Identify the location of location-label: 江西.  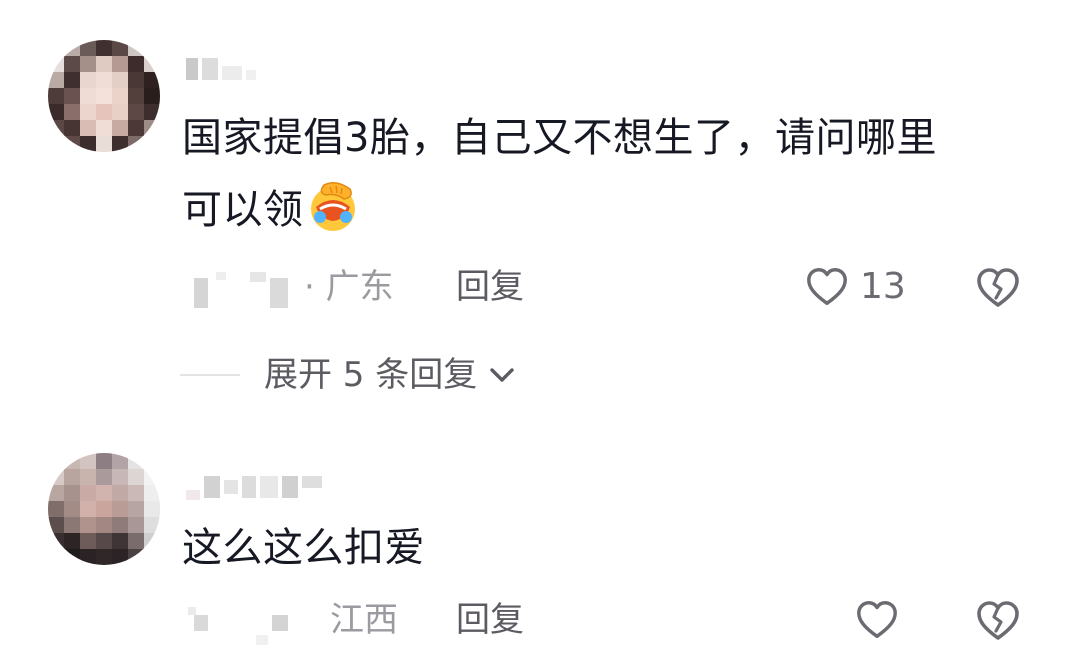
(364, 620).